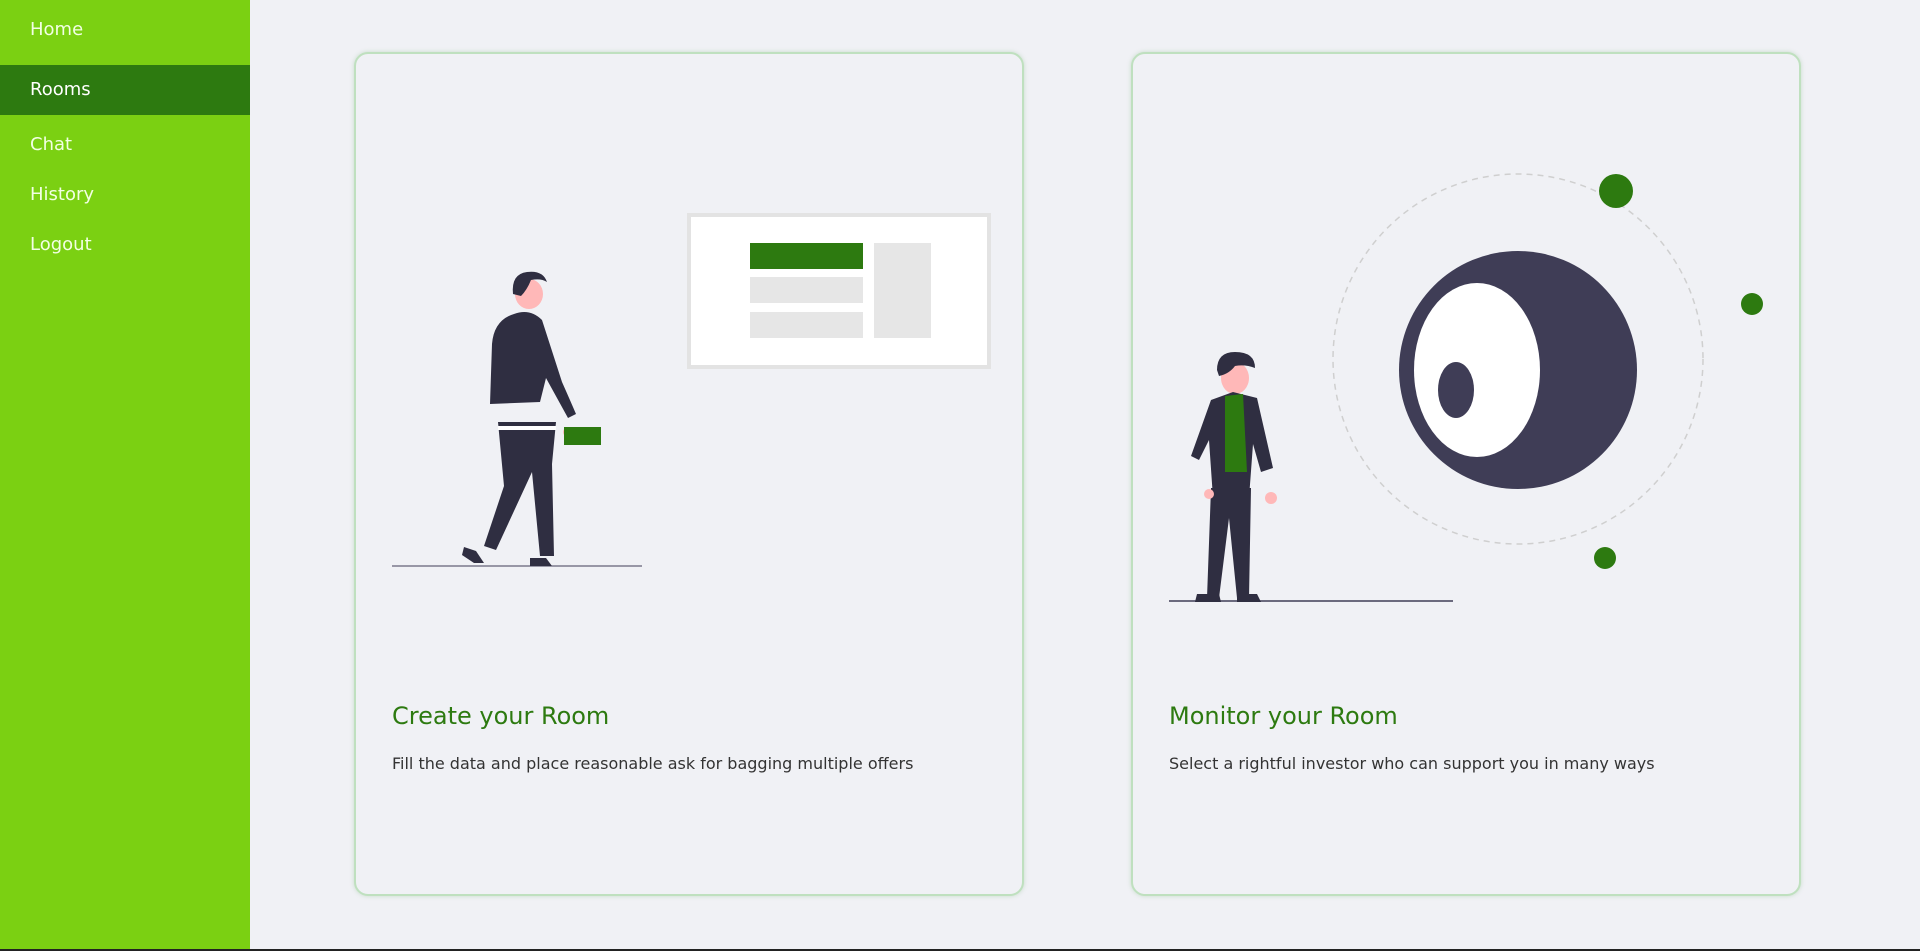  Describe the element at coordinates (125, 25) in the screenshot. I see `sidebar-item-home: Home` at that location.